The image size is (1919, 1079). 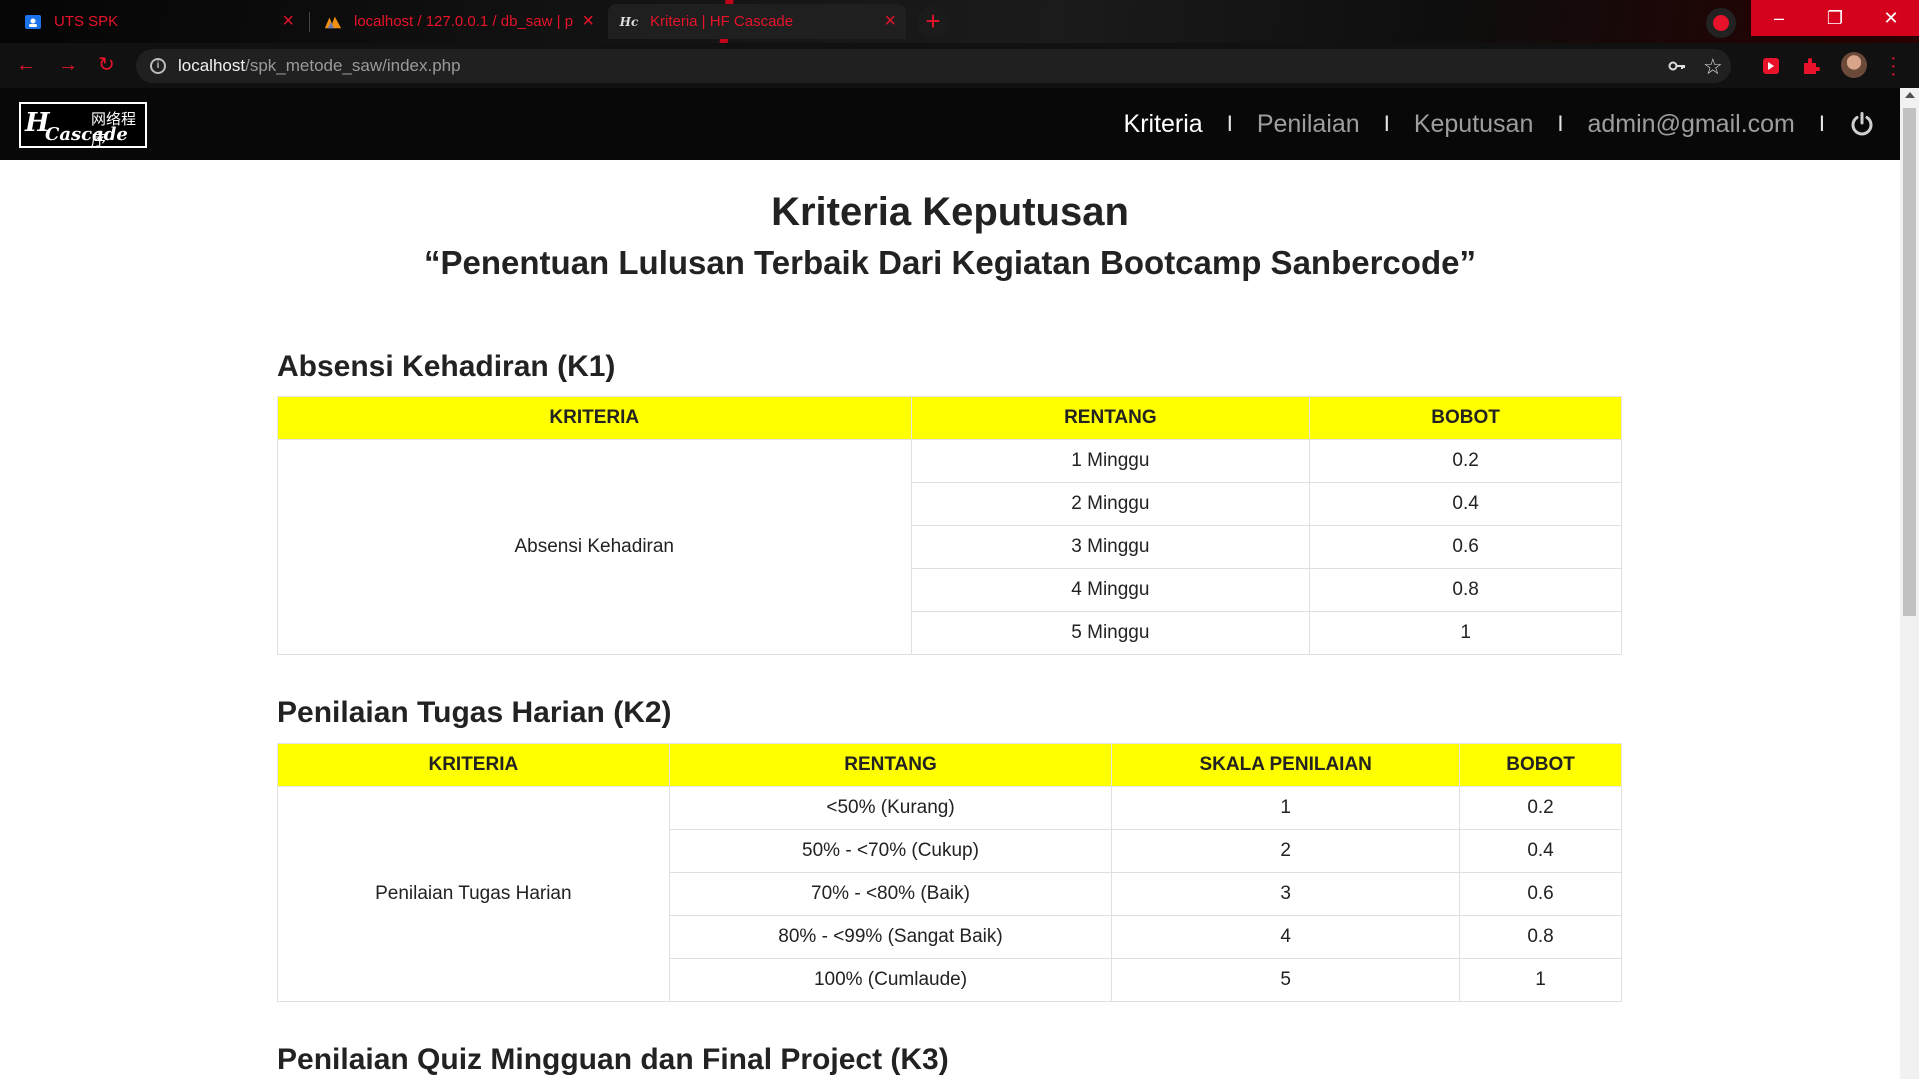 I want to click on nav-kriteria: Kriteria, so click(x=1163, y=124).